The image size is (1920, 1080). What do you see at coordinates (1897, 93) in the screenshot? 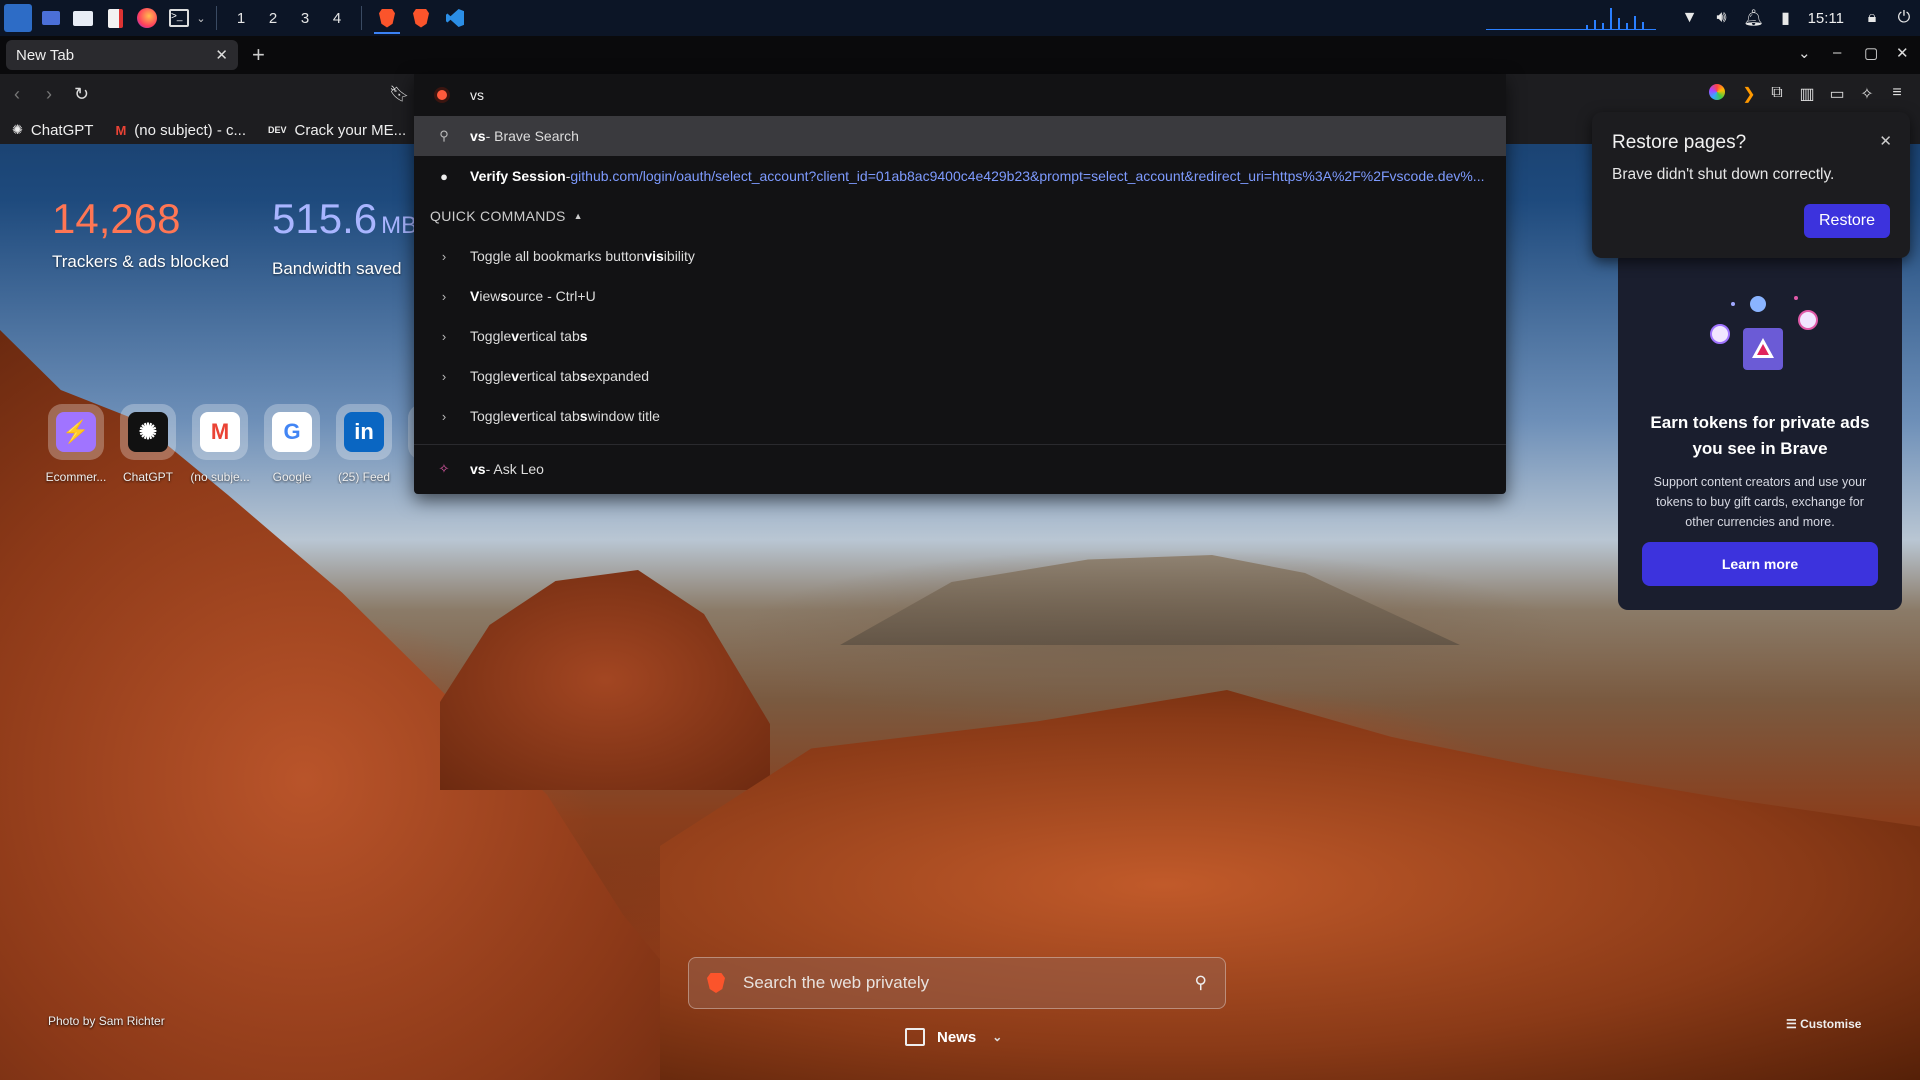
I see `menu-icon: ≡` at bounding box center [1897, 93].